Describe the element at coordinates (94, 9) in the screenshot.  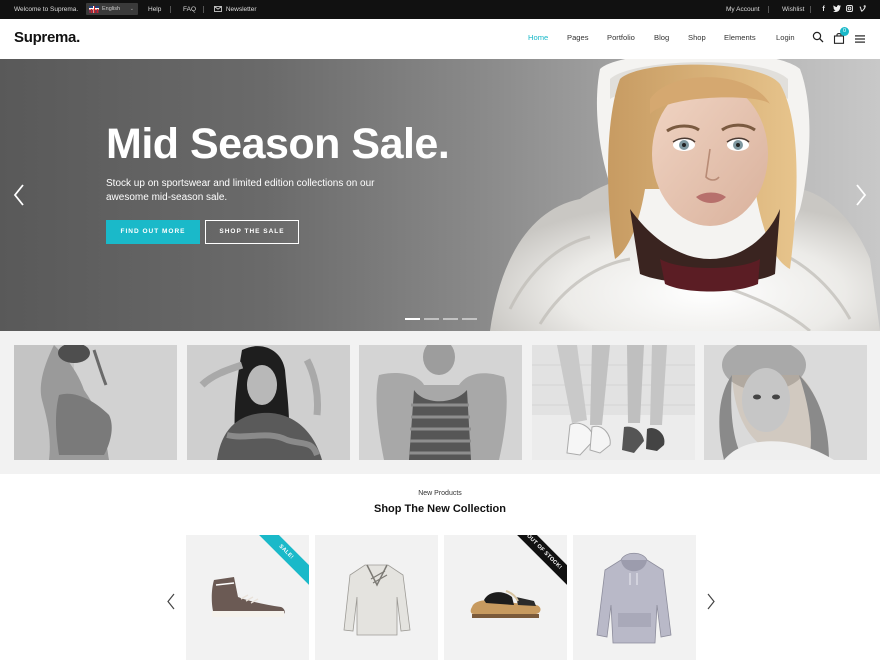
I see `uk-flag-icon` at that location.